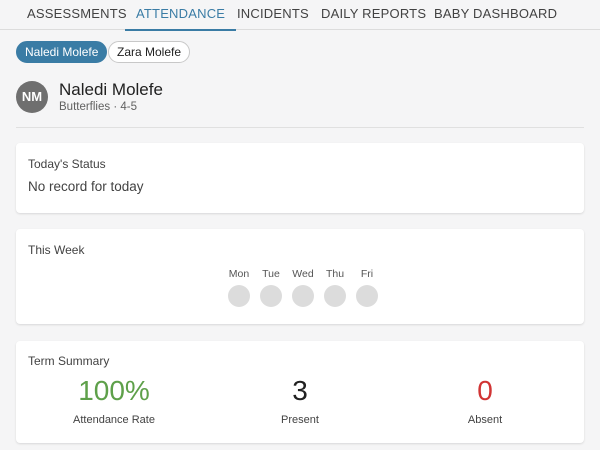 The height and width of the screenshot is (450, 600). What do you see at coordinates (180, 15) in the screenshot?
I see `tab-attendance: ATTENDANCE` at bounding box center [180, 15].